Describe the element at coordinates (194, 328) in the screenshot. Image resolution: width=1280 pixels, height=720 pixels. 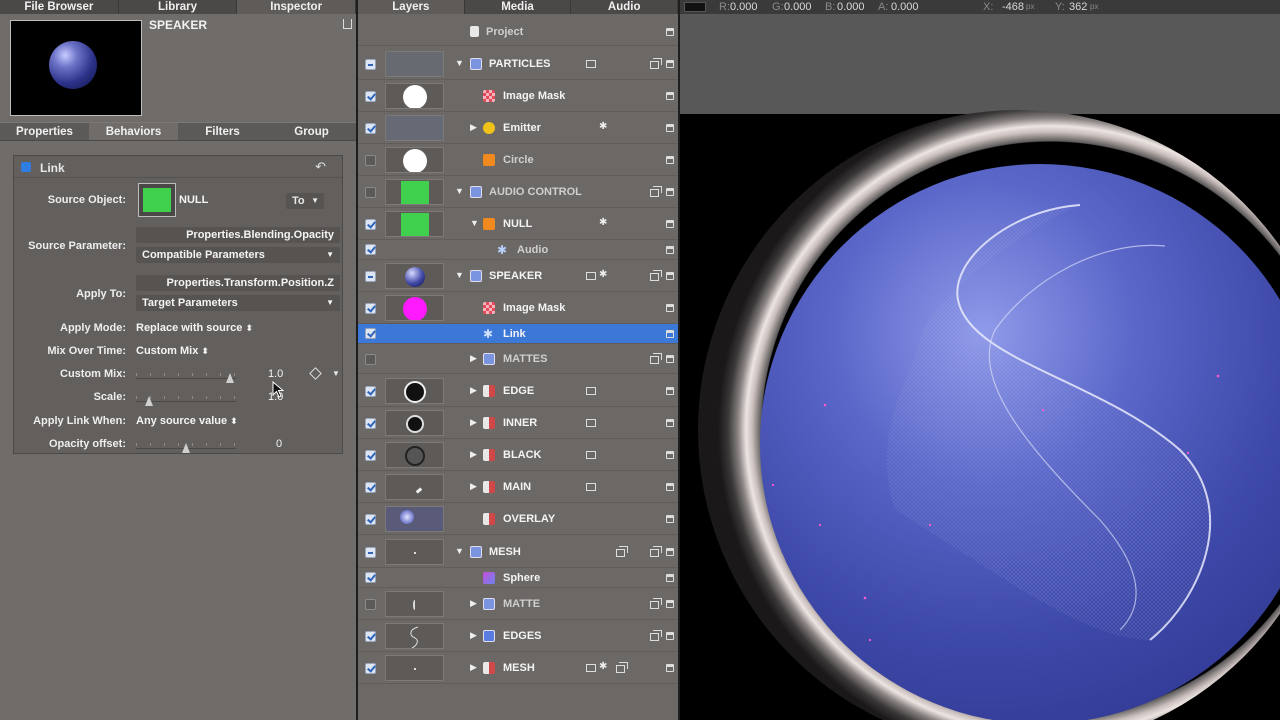
I see `apply-mode-popup: Replace with source ⬍` at that location.